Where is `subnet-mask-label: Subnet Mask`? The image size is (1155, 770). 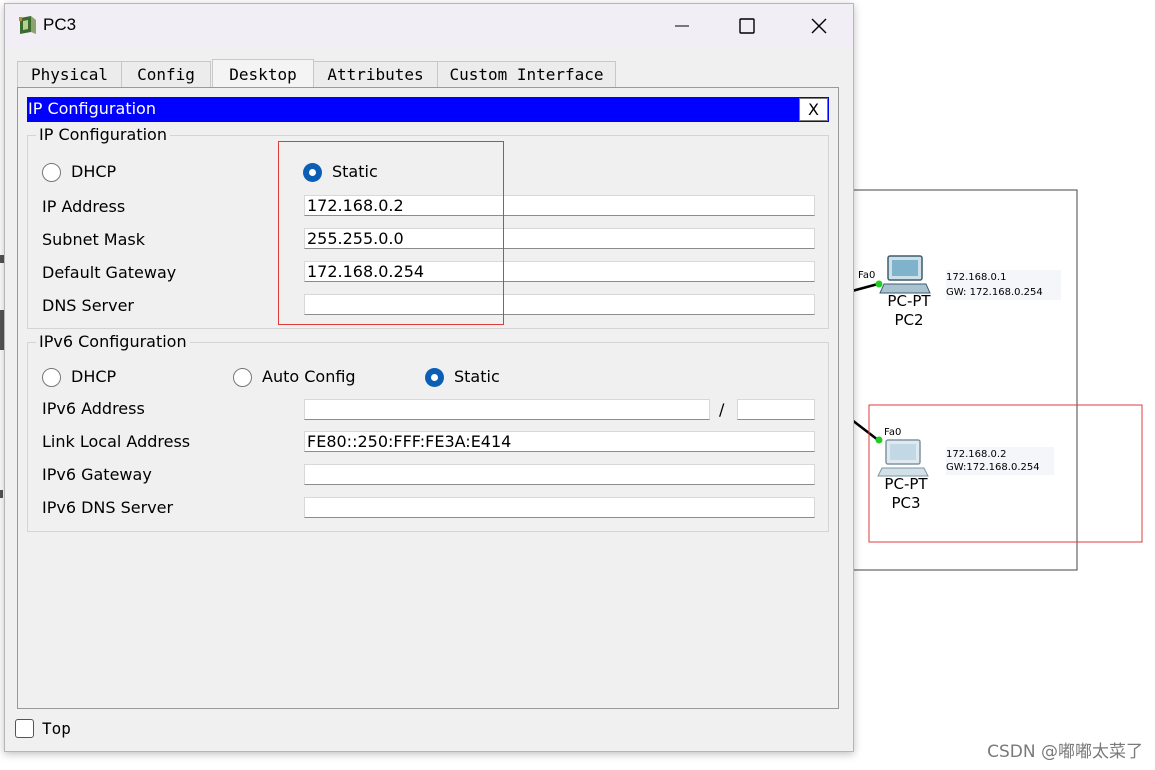 subnet-mask-label: Subnet Mask is located at coordinates (94, 239).